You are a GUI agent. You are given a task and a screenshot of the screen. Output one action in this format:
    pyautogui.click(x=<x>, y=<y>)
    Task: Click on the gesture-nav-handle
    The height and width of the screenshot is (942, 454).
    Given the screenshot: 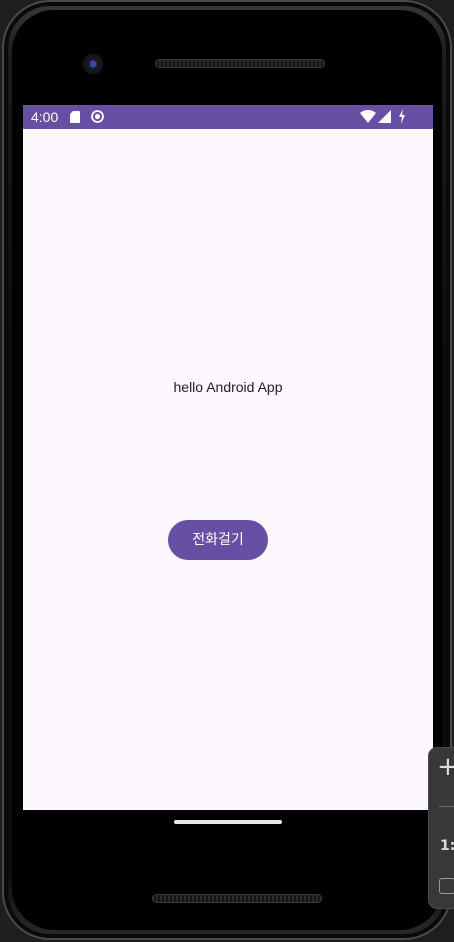 What is the action you would take?
    pyautogui.click(x=228, y=822)
    